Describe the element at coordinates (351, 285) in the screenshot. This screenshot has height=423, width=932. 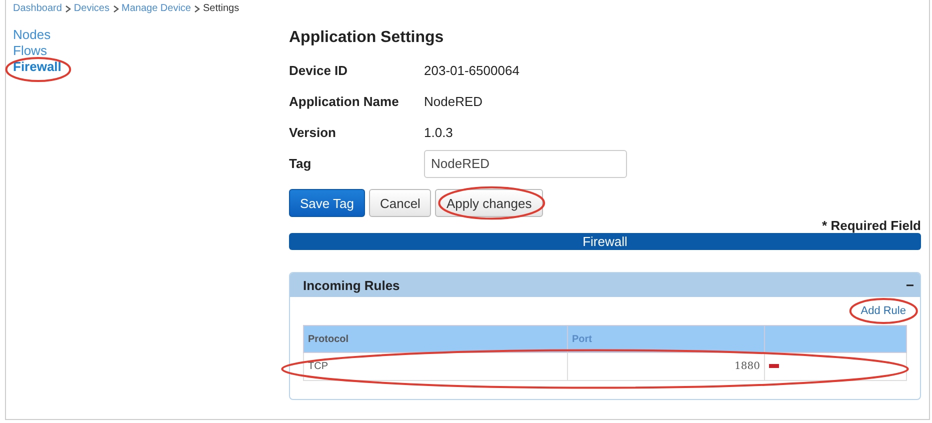
I see `panel-title: Incoming Rules` at that location.